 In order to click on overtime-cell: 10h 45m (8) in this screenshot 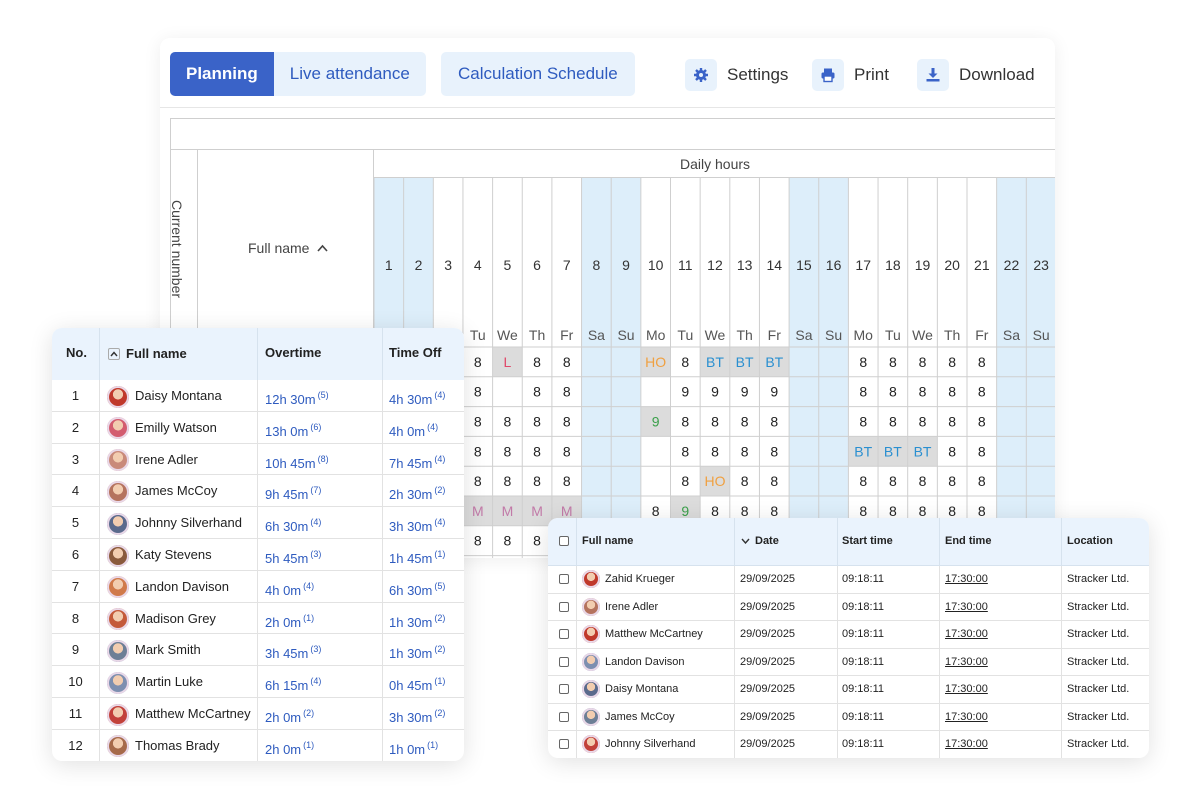, I will do `click(297, 460)`.